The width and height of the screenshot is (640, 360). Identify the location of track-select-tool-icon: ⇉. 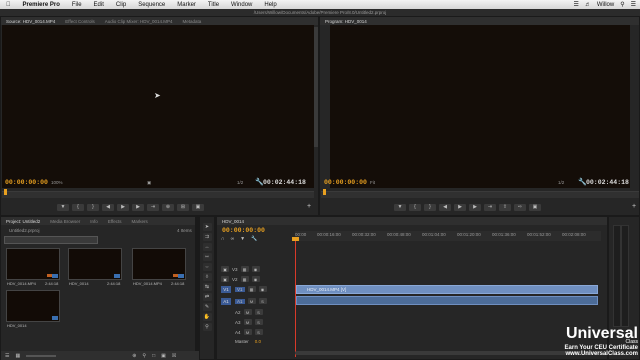
(207, 237).